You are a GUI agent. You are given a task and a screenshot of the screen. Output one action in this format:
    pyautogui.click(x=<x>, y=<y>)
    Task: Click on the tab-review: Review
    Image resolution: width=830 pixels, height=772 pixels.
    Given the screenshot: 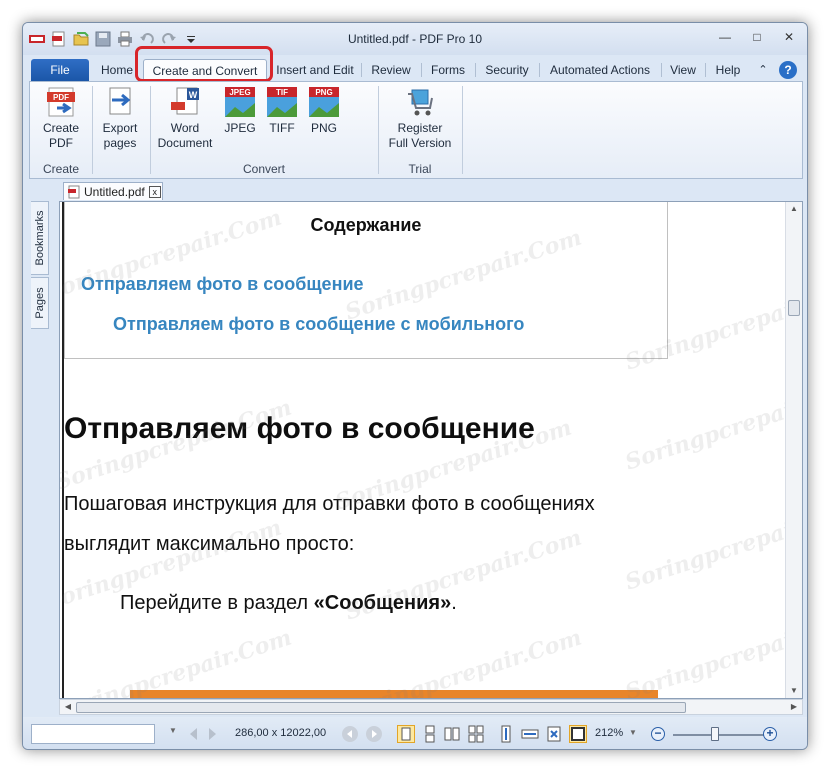 What is the action you would take?
    pyautogui.click(x=391, y=70)
    